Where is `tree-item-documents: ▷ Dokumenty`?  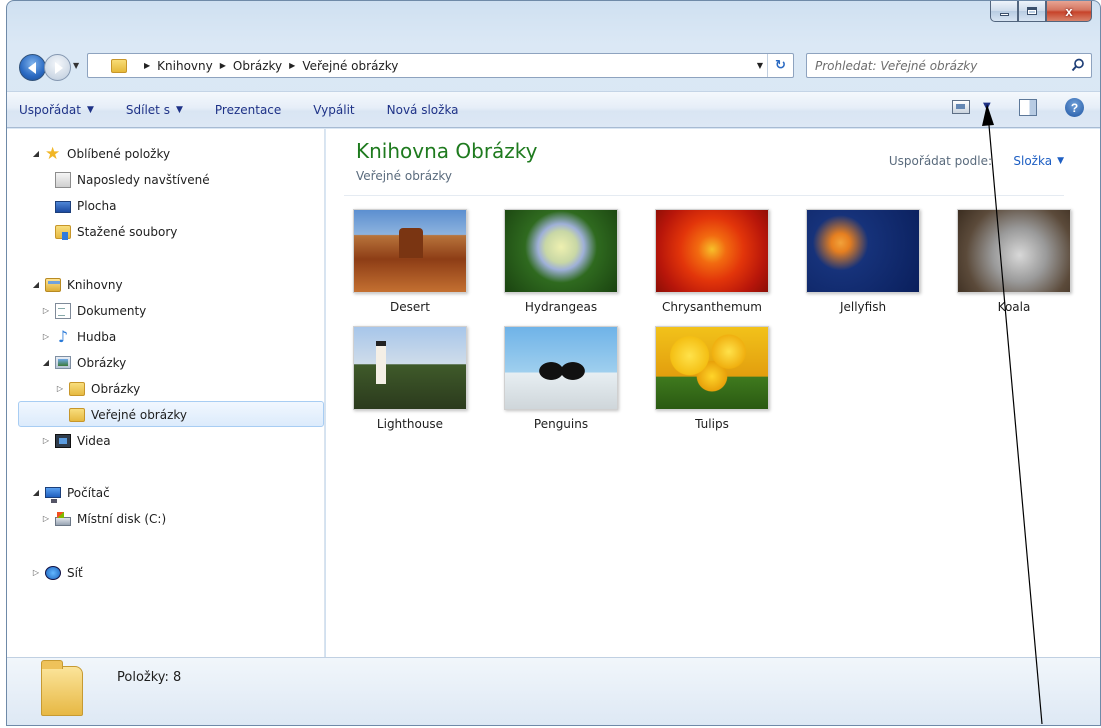
tree-item-documents: ▷ Dokumenty is located at coordinates (93, 310).